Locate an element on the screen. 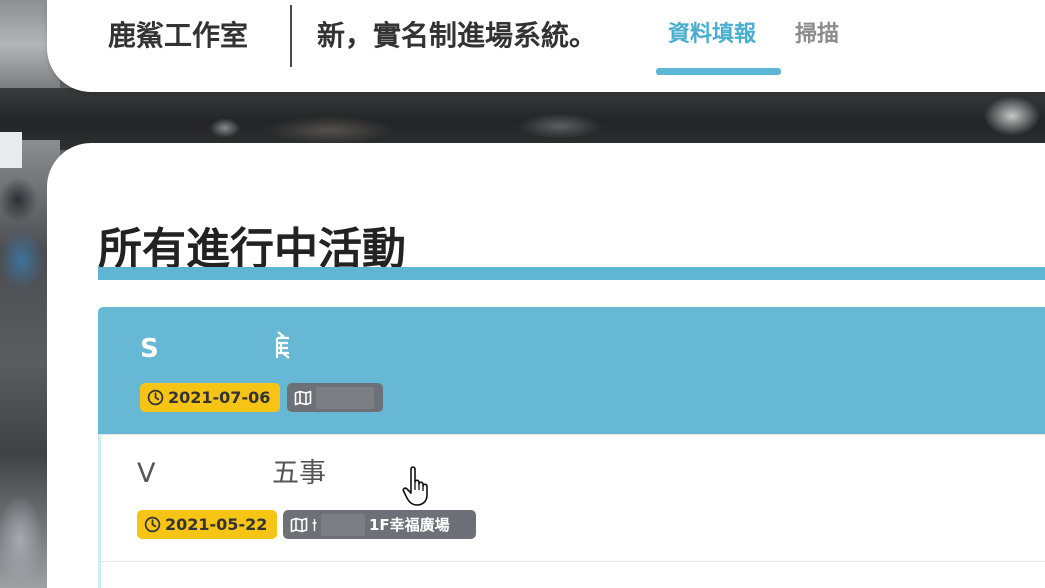  event-badges: 2021-05-22 1F幸福廣場 is located at coordinates (306, 524).